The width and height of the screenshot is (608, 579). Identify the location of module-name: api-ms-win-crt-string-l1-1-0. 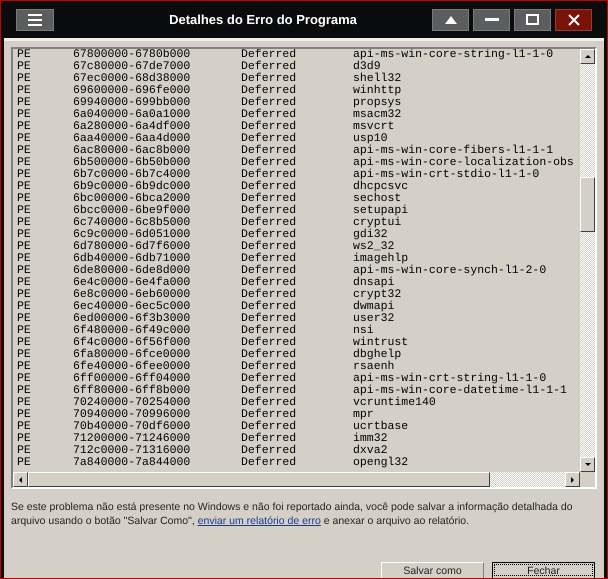
(449, 379).